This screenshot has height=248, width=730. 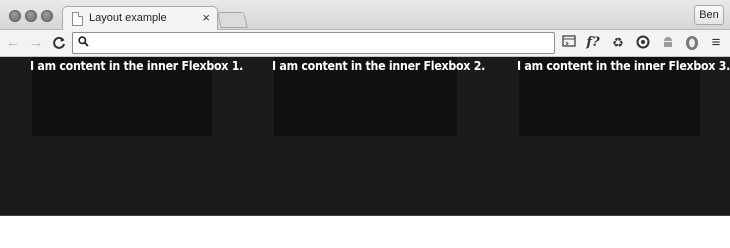 What do you see at coordinates (136, 96) in the screenshot?
I see `inner-flexbox-1: I am content in the inner Flexbox 1.` at bounding box center [136, 96].